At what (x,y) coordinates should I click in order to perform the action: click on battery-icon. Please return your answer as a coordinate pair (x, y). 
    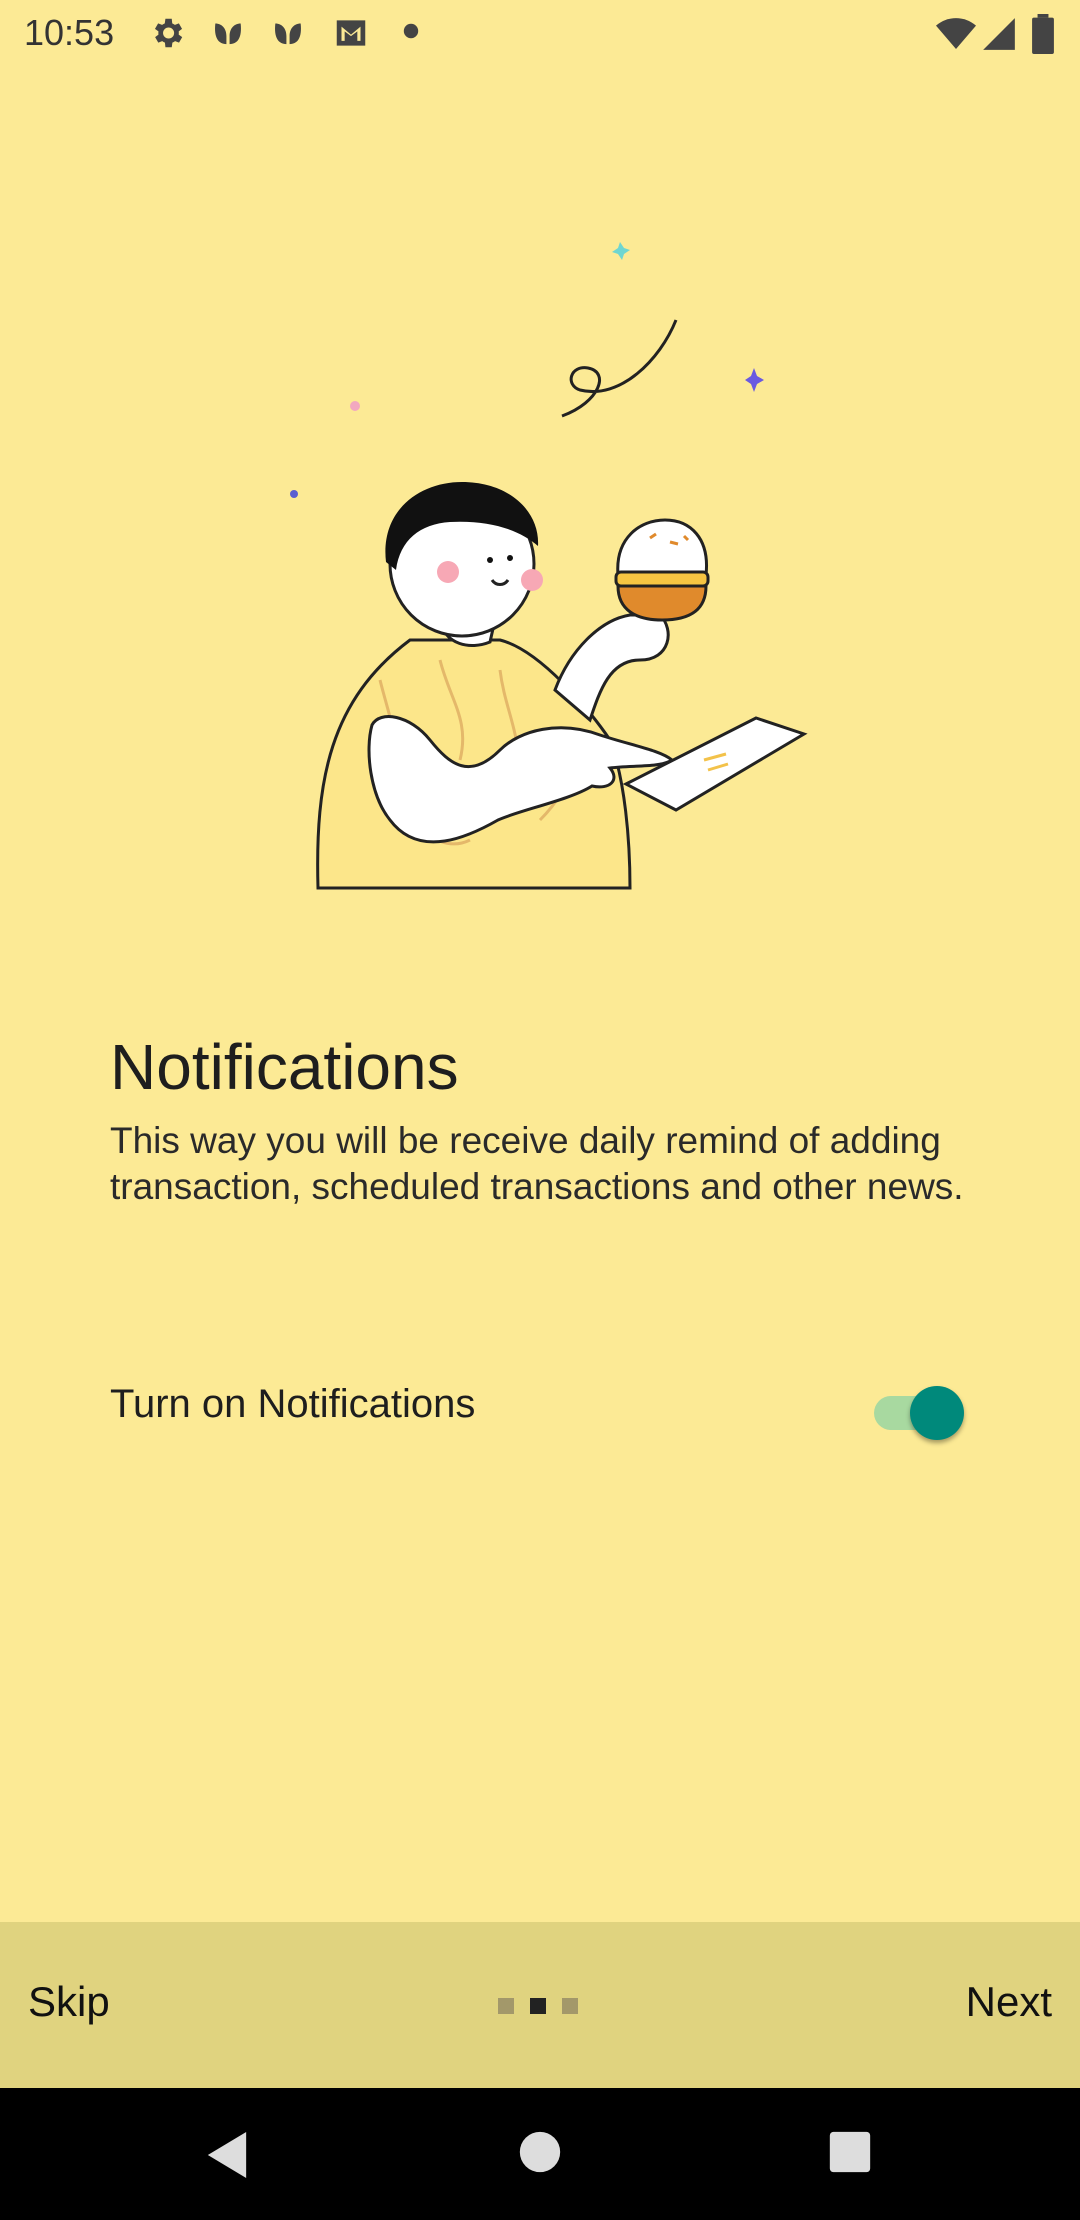
    Looking at the image, I should click on (1043, 34).